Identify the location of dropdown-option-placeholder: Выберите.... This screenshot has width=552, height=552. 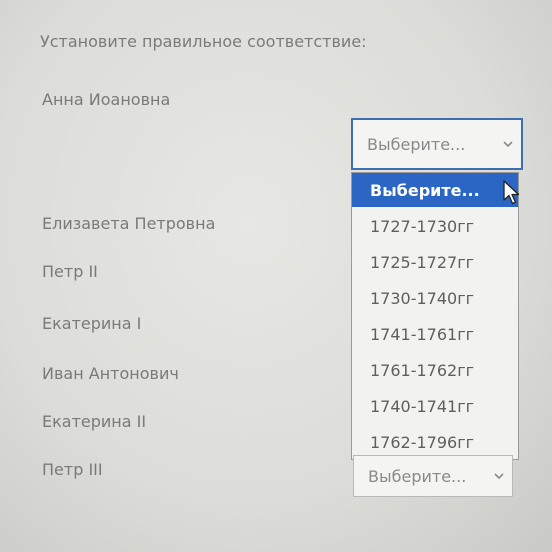
(435, 190).